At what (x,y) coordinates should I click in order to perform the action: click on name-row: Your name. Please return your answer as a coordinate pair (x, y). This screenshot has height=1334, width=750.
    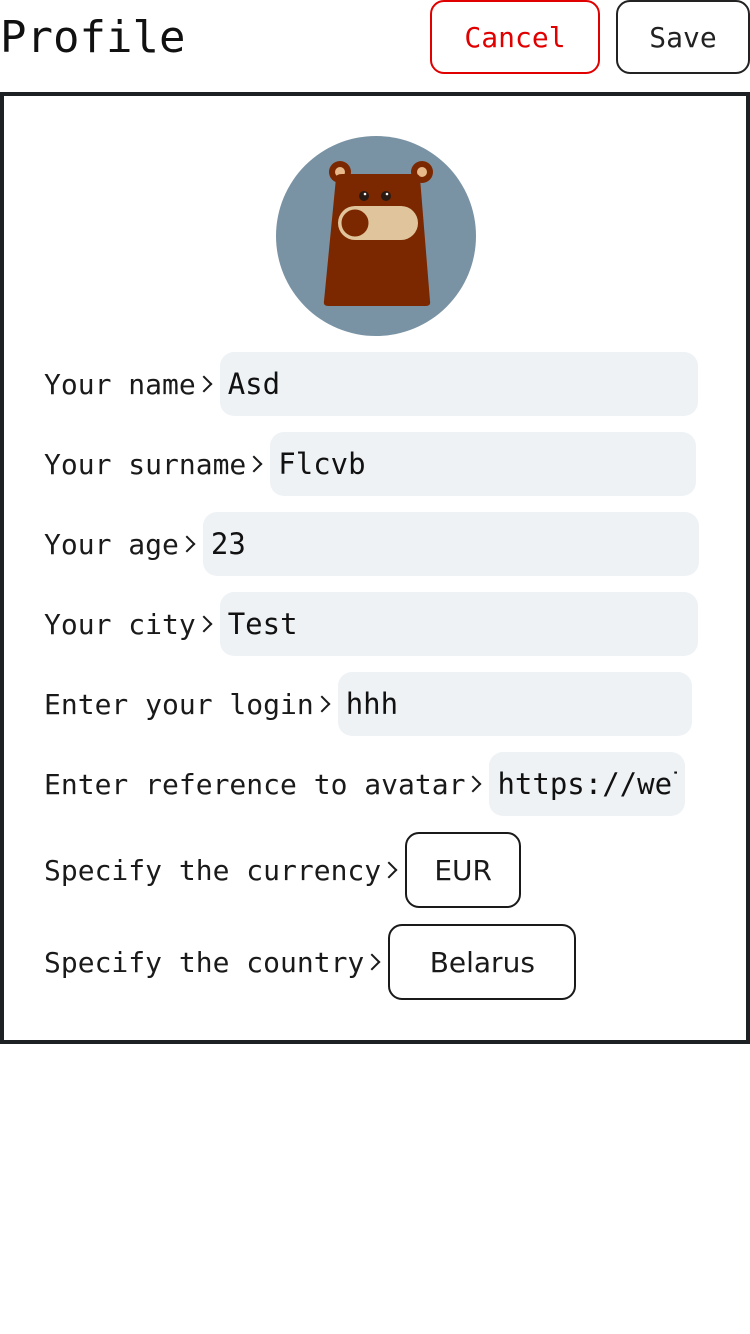
    Looking at the image, I should click on (371, 384).